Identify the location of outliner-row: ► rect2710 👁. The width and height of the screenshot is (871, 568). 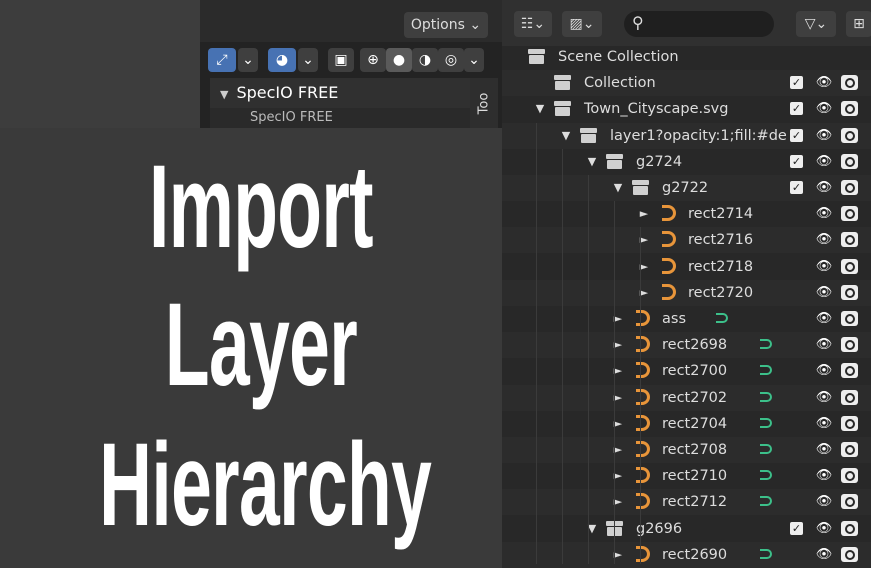
(686, 476).